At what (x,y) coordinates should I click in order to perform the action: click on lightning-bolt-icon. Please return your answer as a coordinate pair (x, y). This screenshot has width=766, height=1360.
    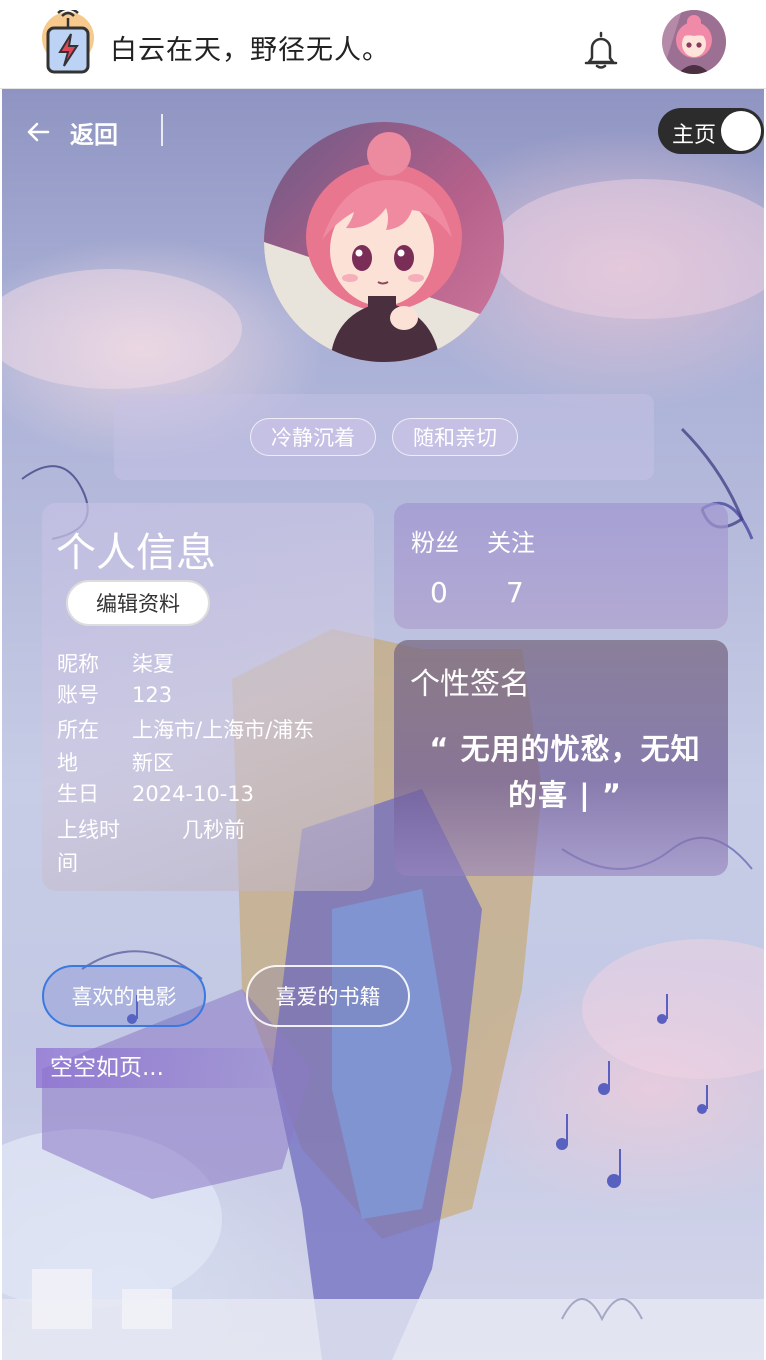
    Looking at the image, I should click on (68, 40).